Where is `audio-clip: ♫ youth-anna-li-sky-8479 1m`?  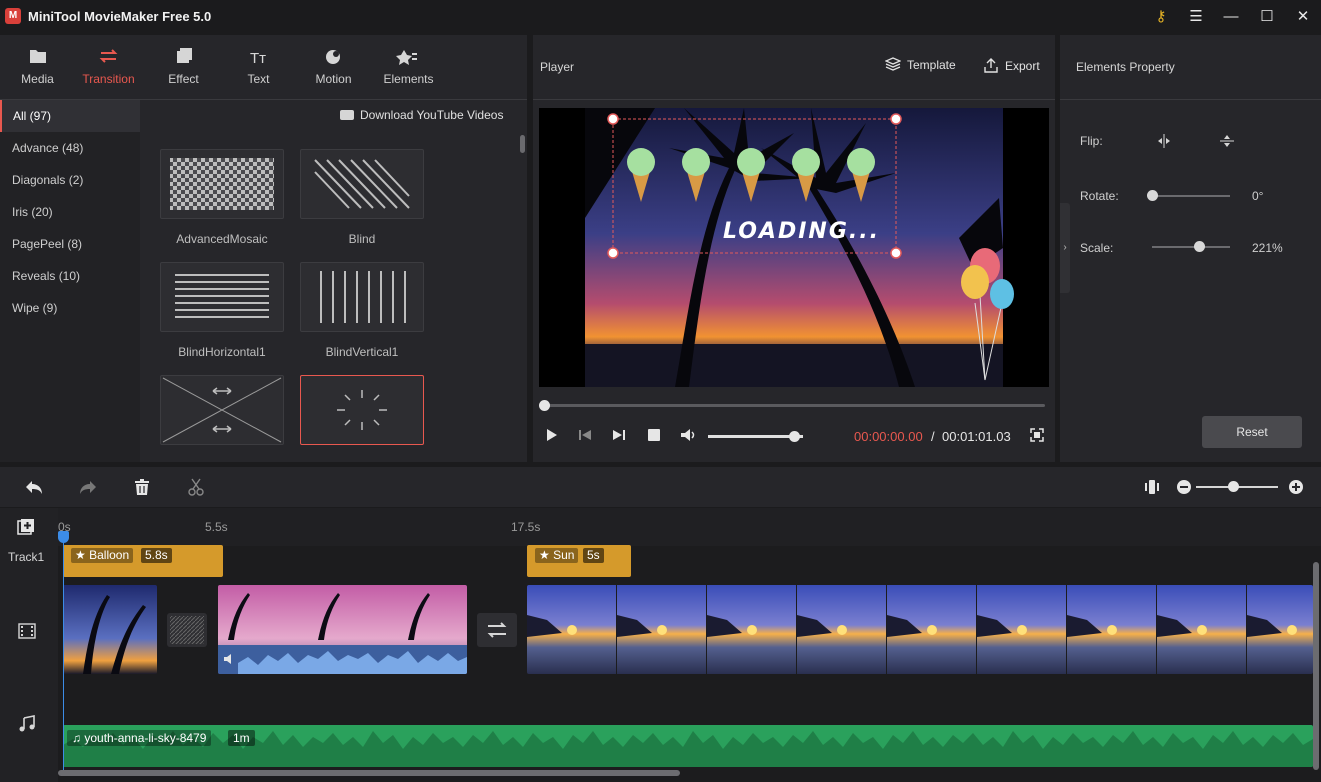 audio-clip: ♫ youth-anna-li-sky-8479 1m is located at coordinates (688, 746).